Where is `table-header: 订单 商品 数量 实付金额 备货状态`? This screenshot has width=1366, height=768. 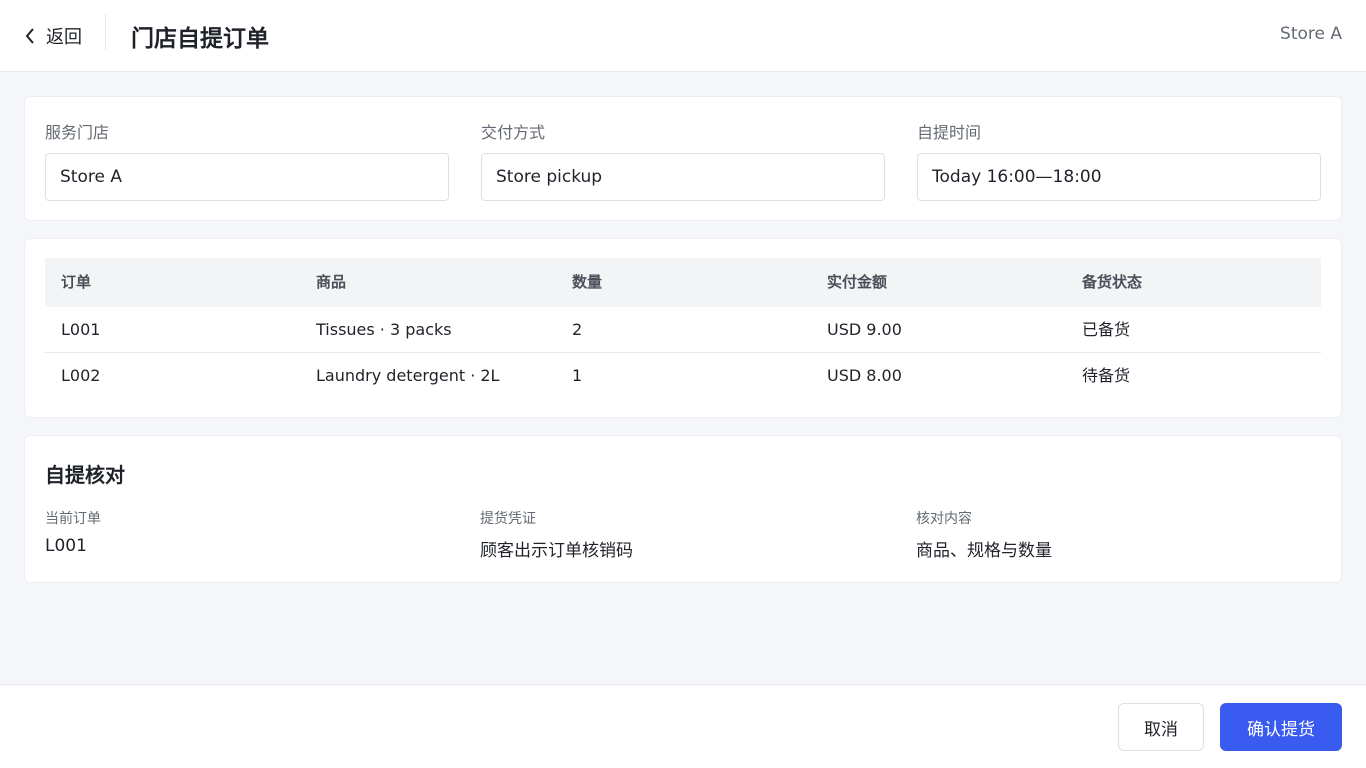
table-header: 订单 商品 数量 实付金额 备货状态 is located at coordinates (683, 282).